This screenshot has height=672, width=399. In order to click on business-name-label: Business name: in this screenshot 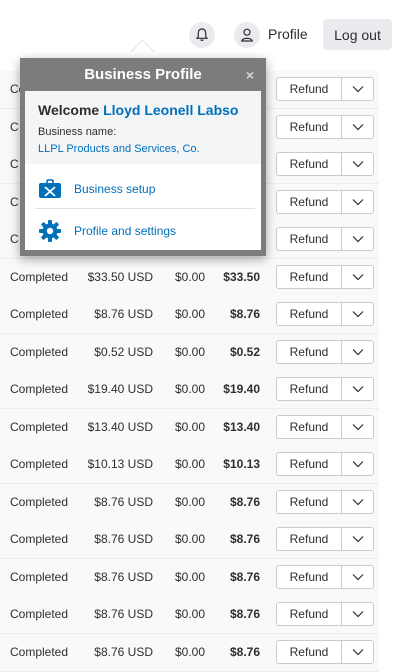, I will do `click(77, 132)`.